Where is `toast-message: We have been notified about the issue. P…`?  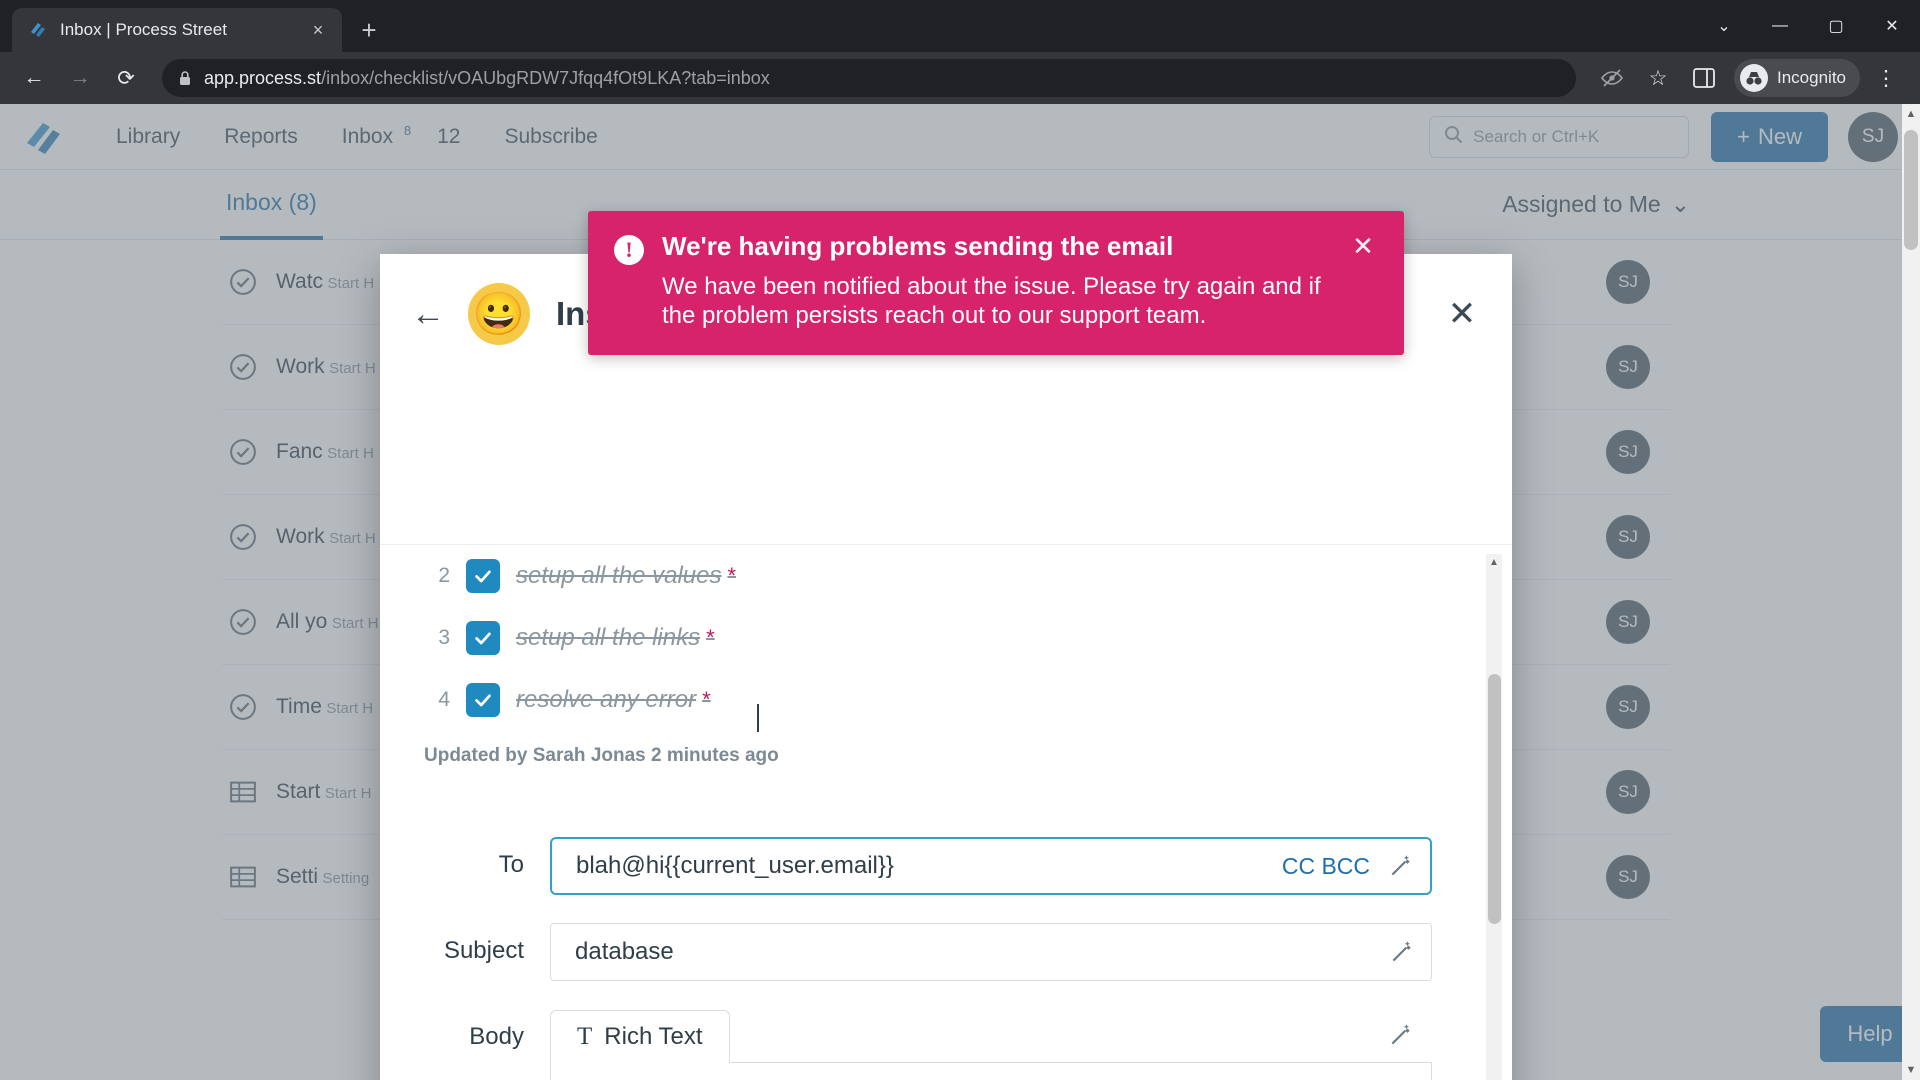 toast-message: We have been notified about the issue. P… is located at coordinates (991, 301).